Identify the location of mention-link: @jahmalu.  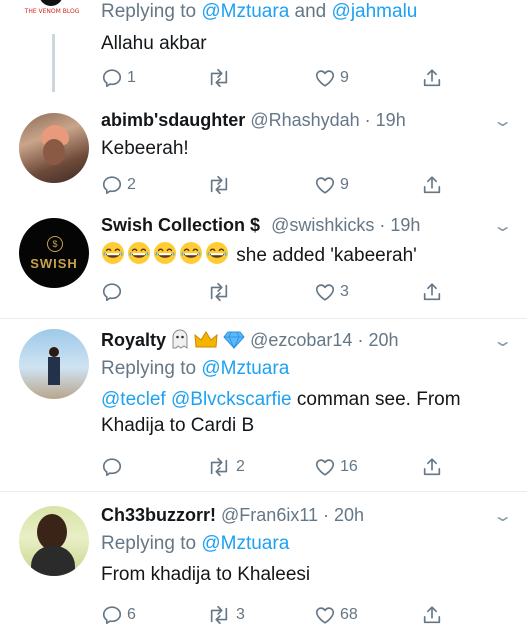
(375, 11).